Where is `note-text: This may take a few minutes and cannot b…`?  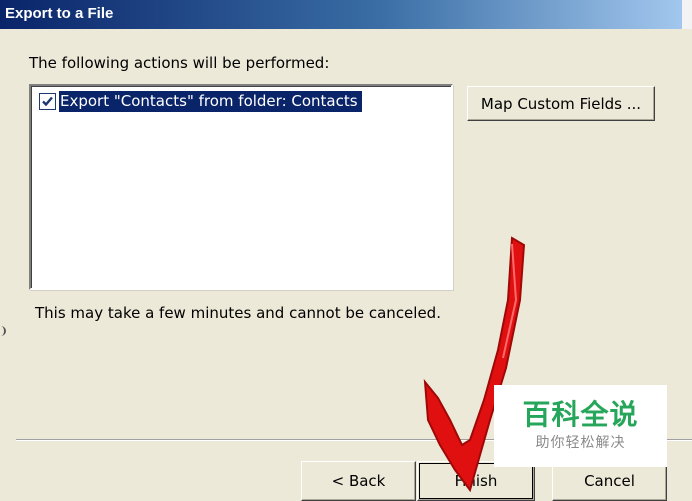 note-text: This may take a few minutes and cannot b… is located at coordinates (238, 313).